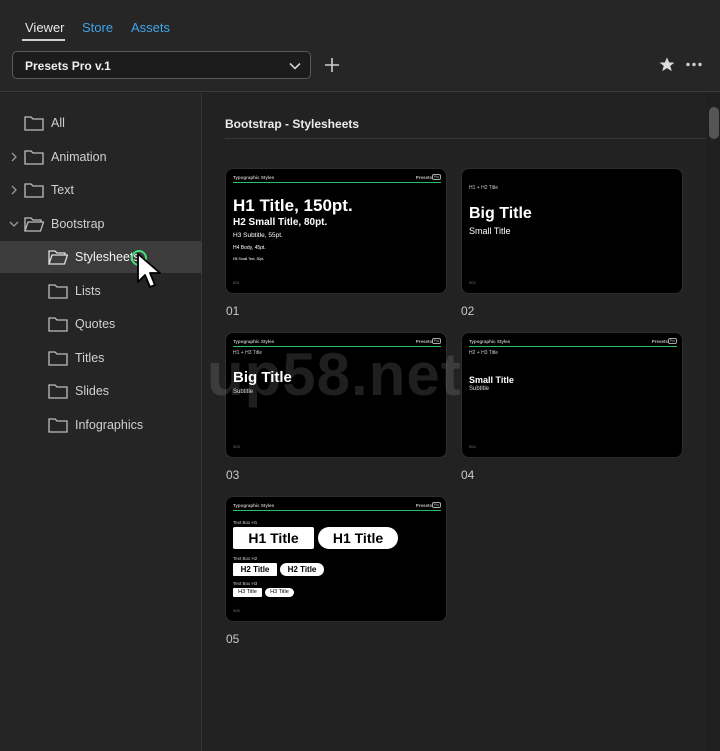 This screenshot has width=720, height=751. I want to click on sidebar-item-label: Text, so click(62, 190).